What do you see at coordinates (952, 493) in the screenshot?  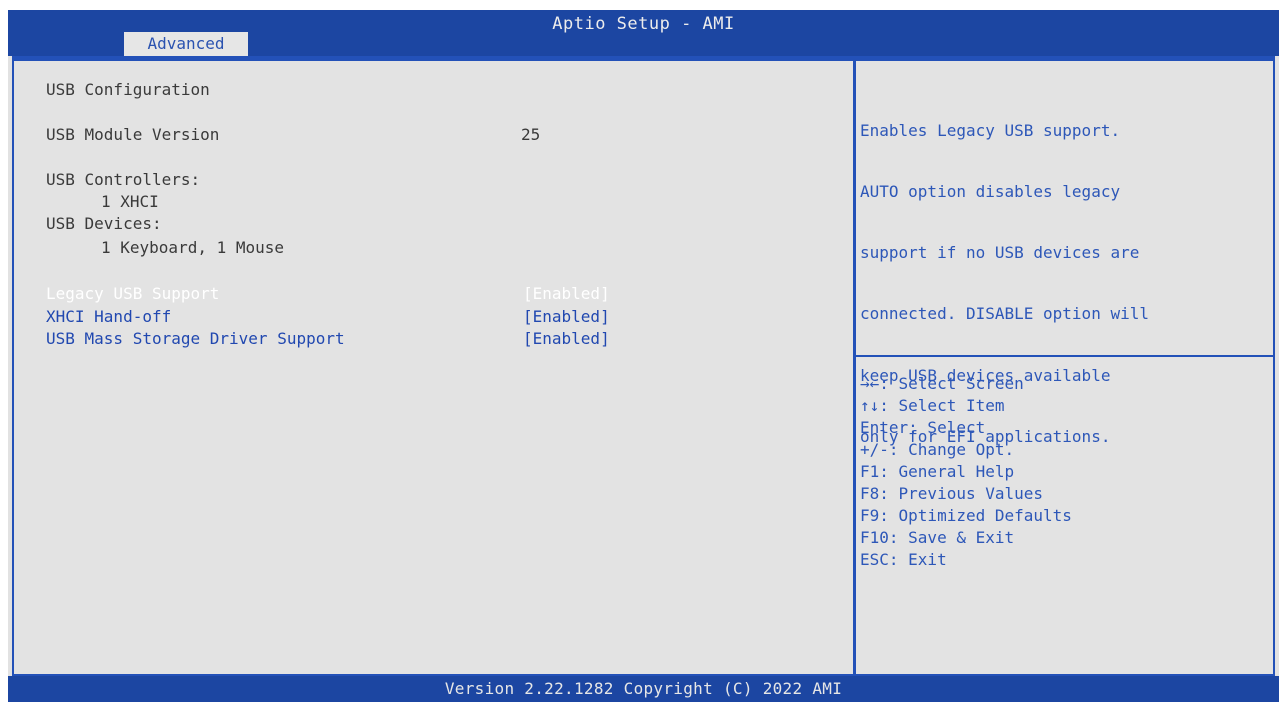 I see `key-previous-values: F8: Previous Values` at bounding box center [952, 493].